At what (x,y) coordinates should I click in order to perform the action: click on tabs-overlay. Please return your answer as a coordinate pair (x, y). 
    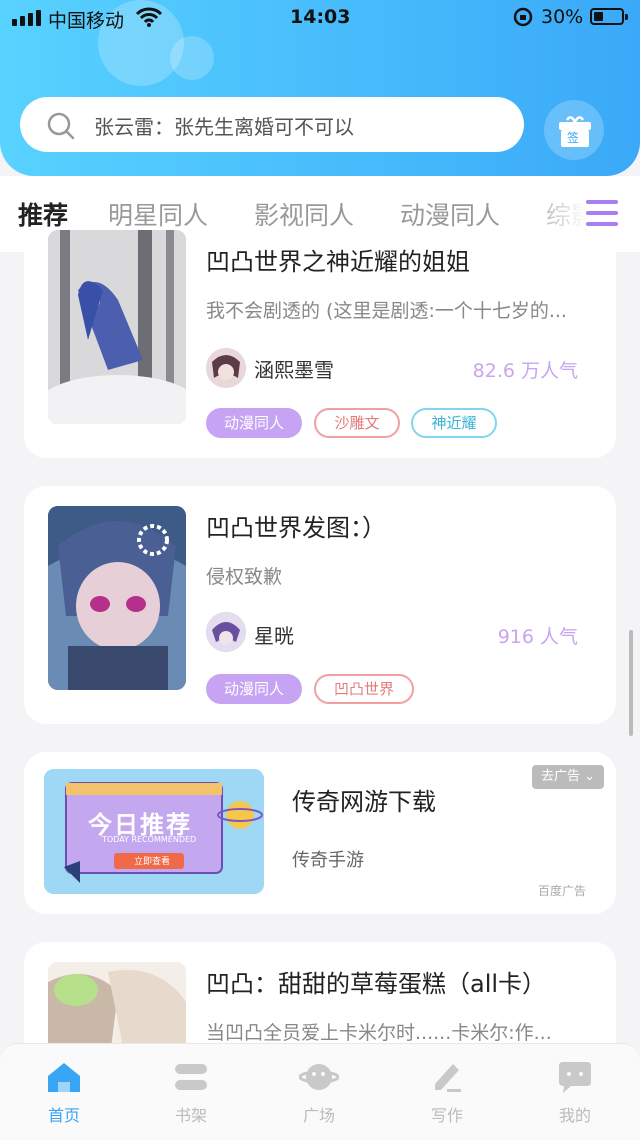
    Looking at the image, I should click on (320, 214).